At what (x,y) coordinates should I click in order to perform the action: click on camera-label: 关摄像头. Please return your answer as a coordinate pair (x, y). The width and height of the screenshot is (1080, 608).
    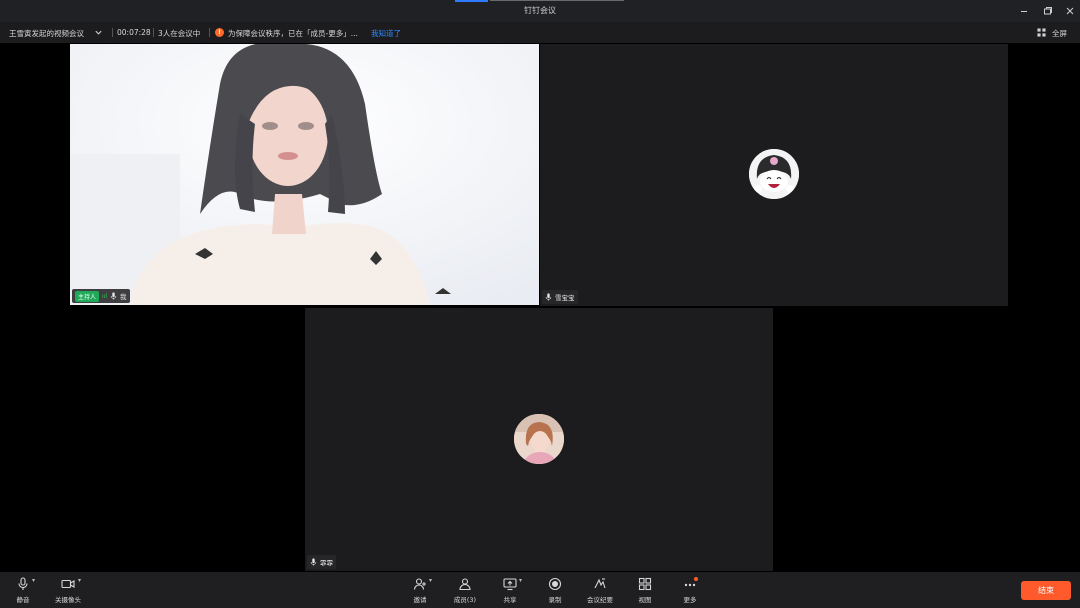
    Looking at the image, I should click on (68, 600).